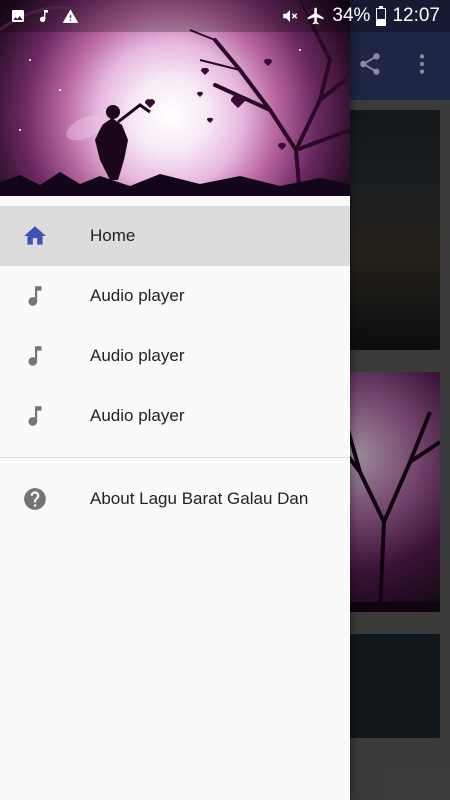 The image size is (450, 800). Describe the element at coordinates (316, 16) in the screenshot. I see `airplane-icon` at that location.